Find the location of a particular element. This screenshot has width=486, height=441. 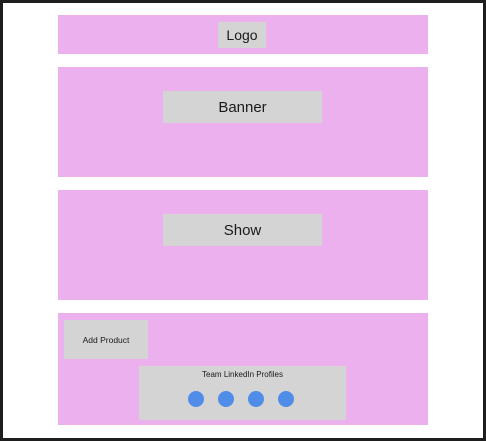

show-placeholder: Show is located at coordinates (242, 230).